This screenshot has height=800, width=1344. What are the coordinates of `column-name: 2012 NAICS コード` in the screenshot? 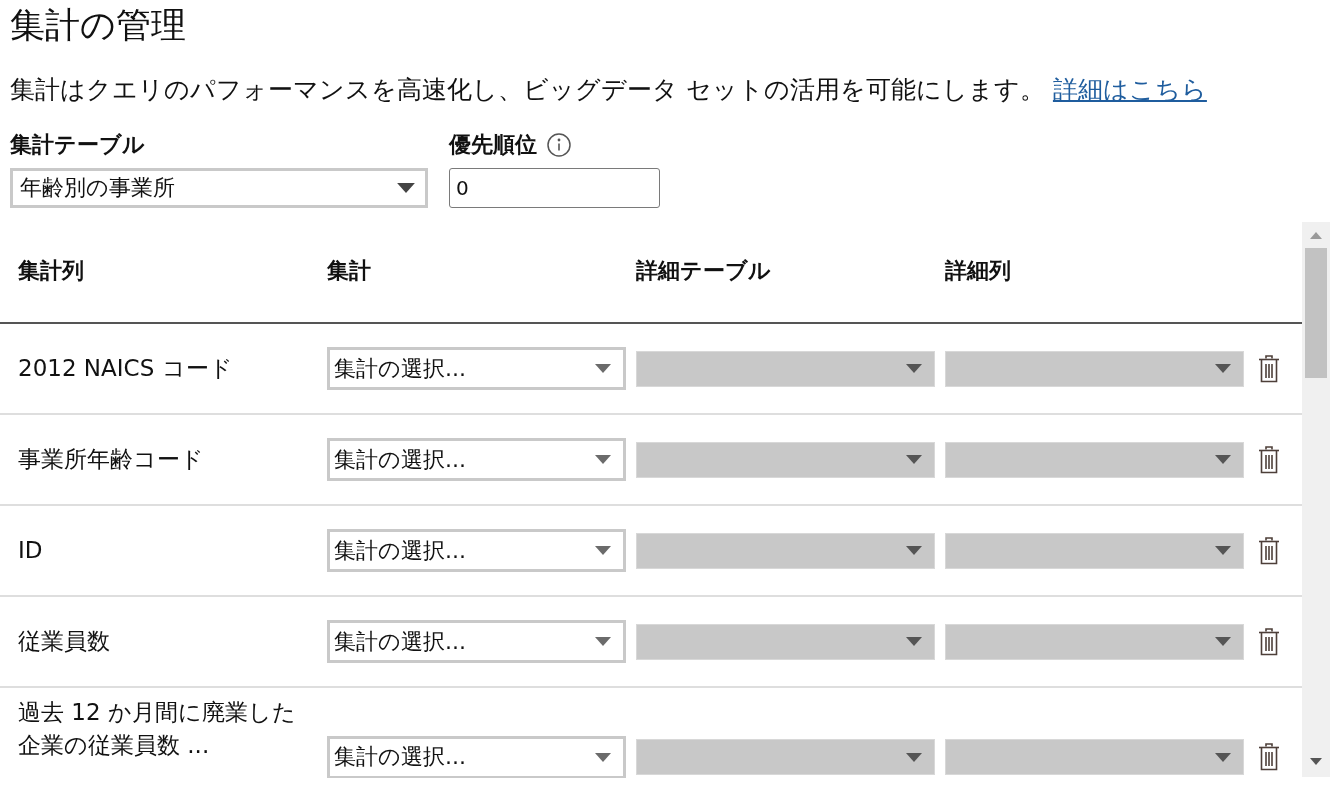 It's located at (125, 368).